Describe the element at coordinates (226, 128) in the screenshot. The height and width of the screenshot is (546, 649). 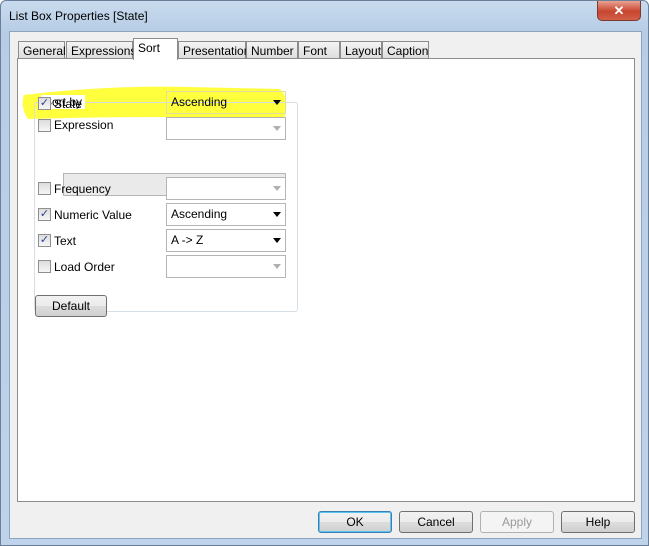
I see `expression-sort-dropdown` at that location.